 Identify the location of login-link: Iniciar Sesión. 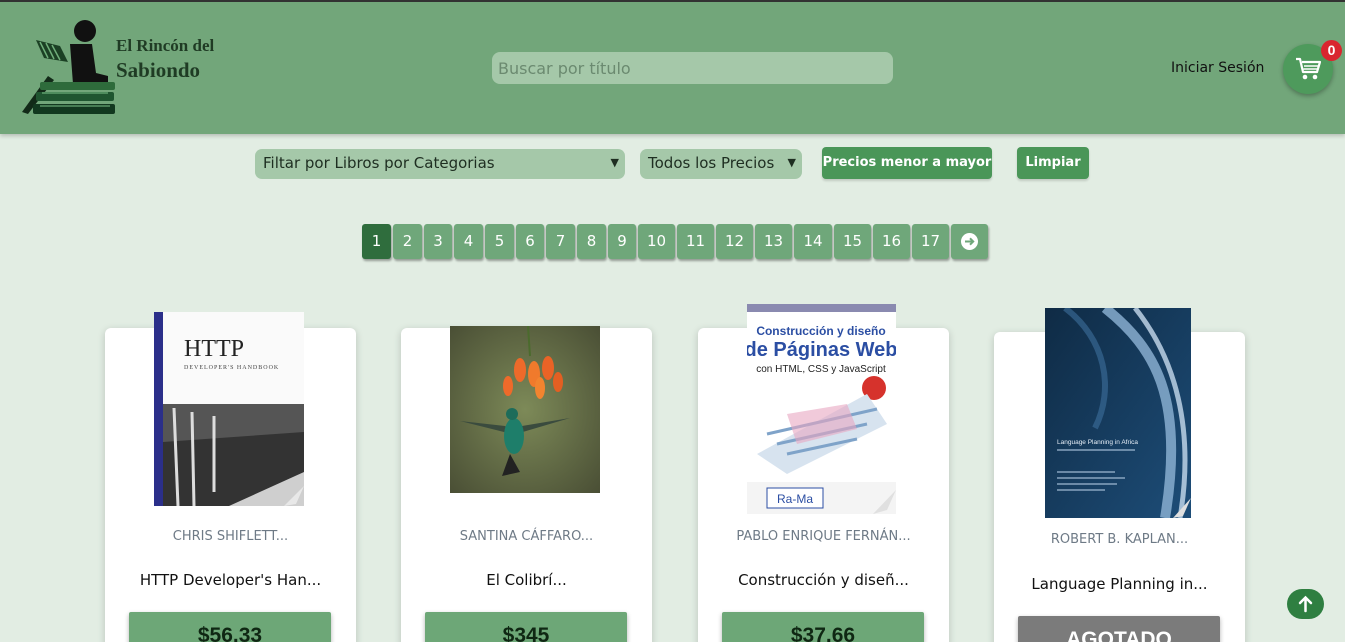
(1217, 68).